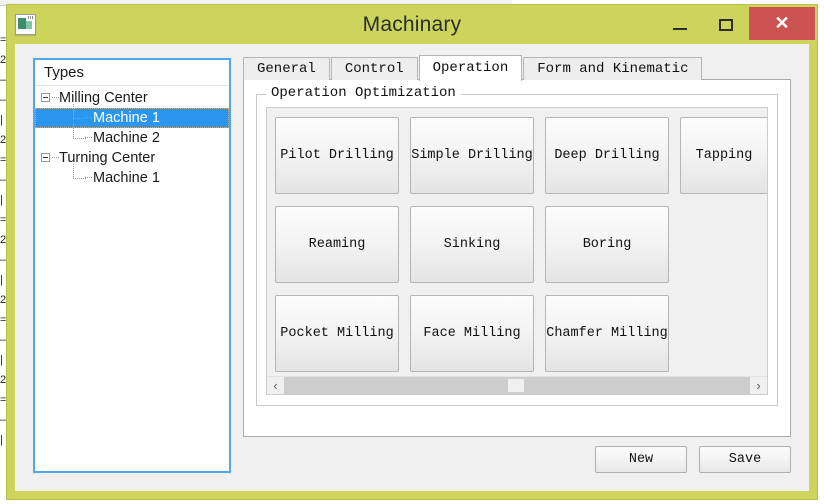  I want to click on tab-general: General, so click(286, 68).